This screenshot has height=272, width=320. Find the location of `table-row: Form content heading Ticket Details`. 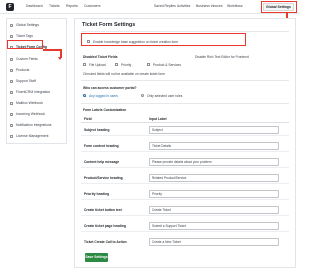

table-row: Form content heading Ticket Details is located at coordinates (185, 146).